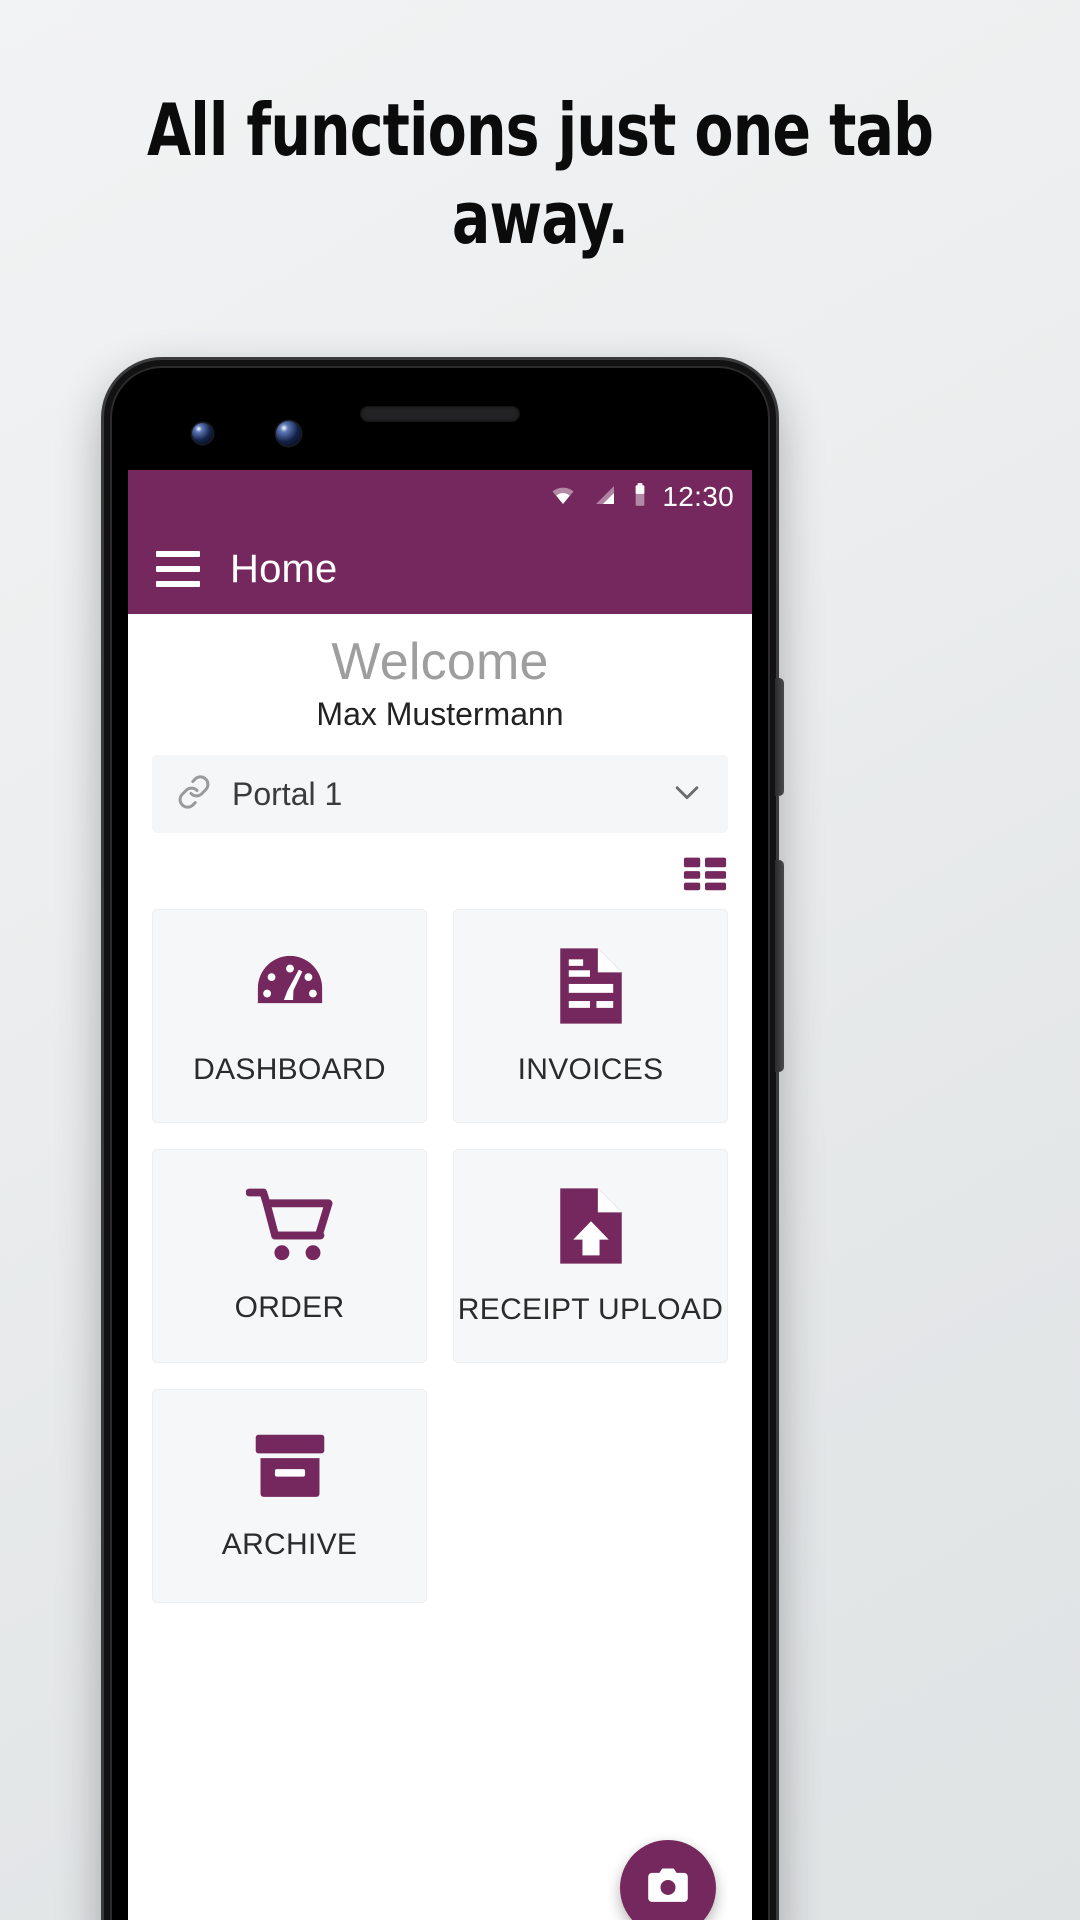  I want to click on front-camera-secondary-icon, so click(288, 433).